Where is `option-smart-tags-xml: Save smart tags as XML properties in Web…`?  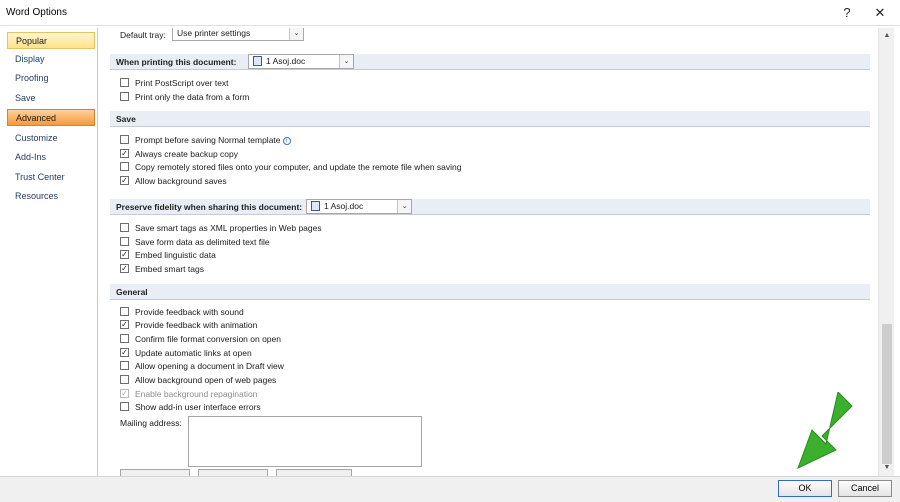
option-smart-tags-xml: Save smart tags as XML properties in Web… is located at coordinates (221, 229).